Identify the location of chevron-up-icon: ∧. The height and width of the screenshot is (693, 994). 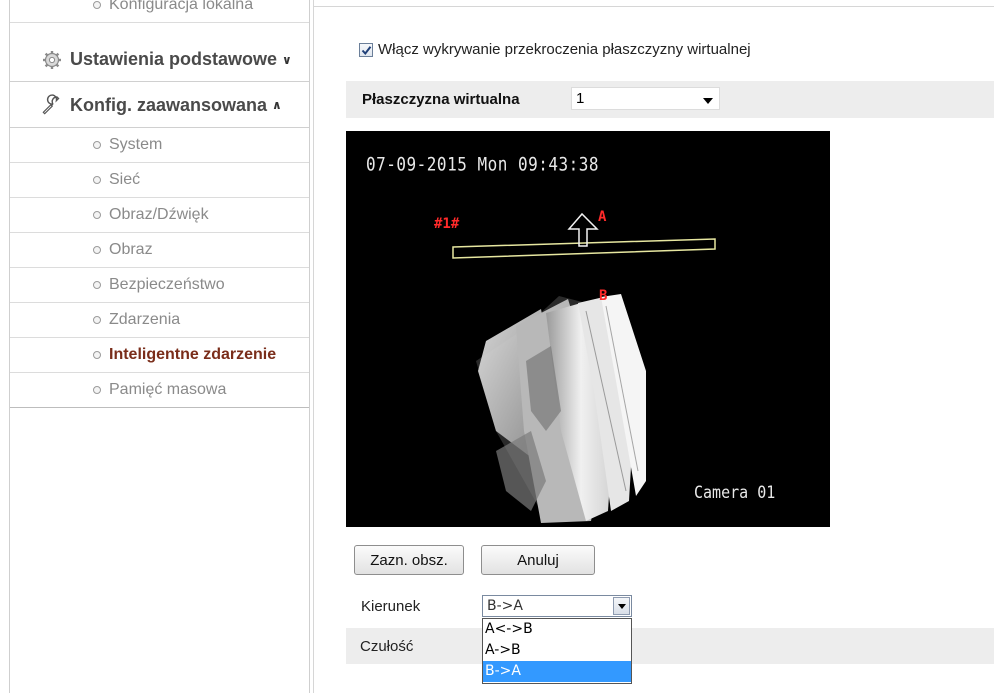
(277, 105).